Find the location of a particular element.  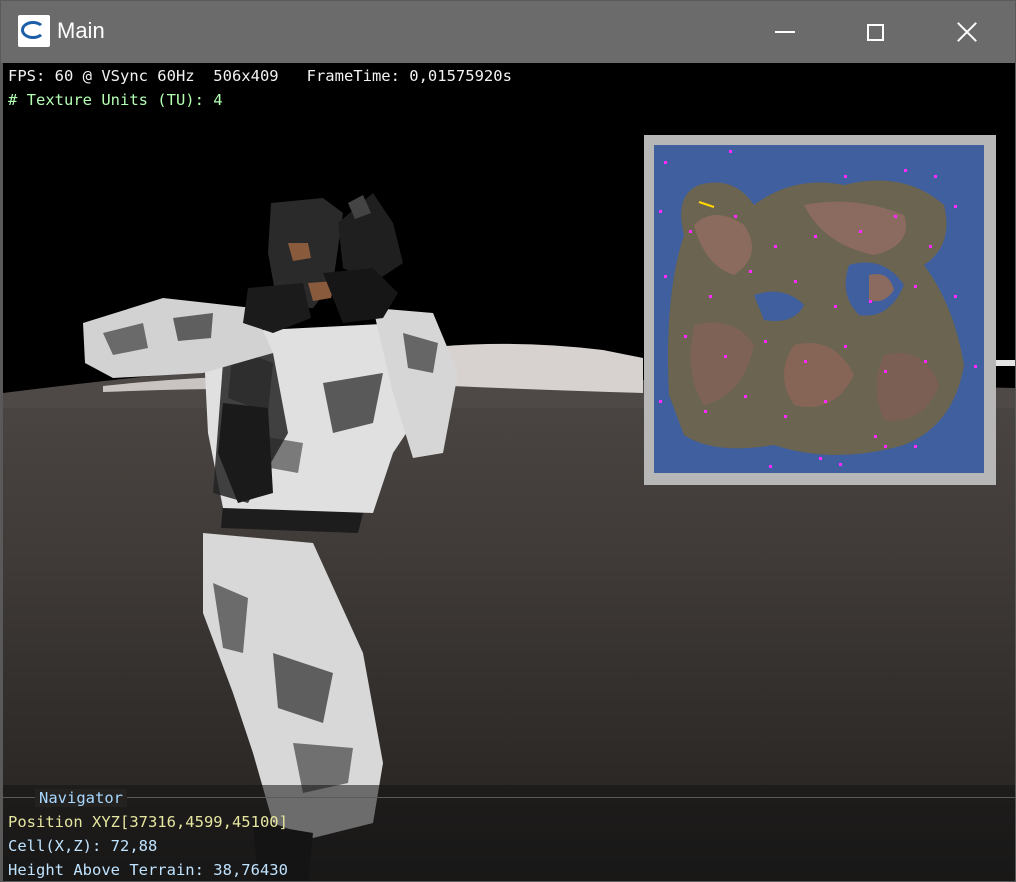

minimap-frame is located at coordinates (820, 310).